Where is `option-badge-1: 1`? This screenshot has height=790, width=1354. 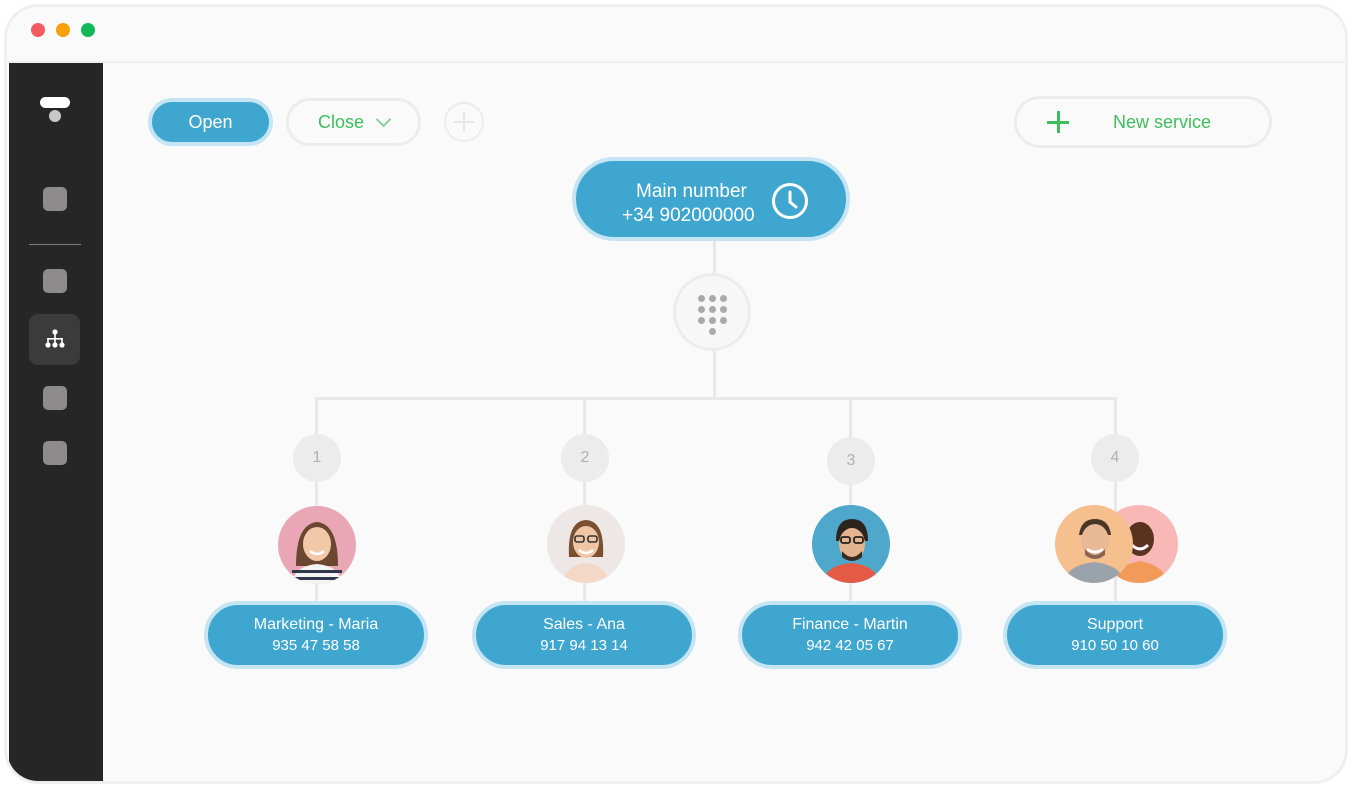
option-badge-1: 1 is located at coordinates (317, 458).